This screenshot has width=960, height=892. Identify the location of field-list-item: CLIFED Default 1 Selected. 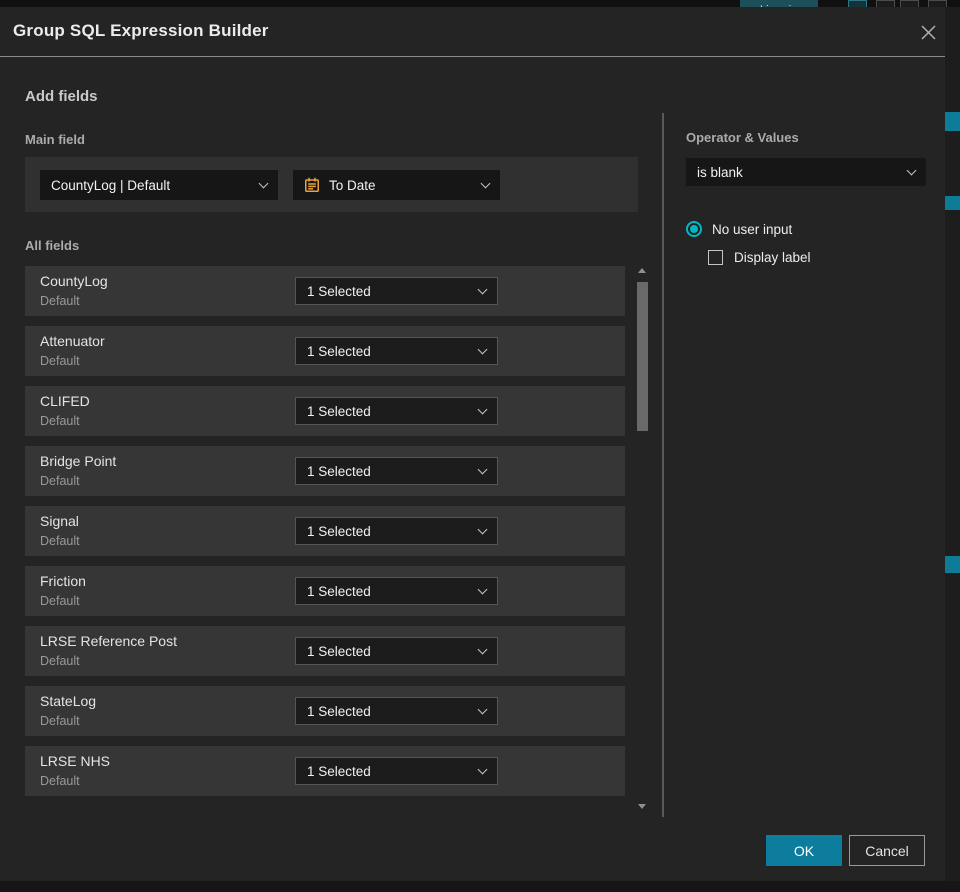
(325, 411).